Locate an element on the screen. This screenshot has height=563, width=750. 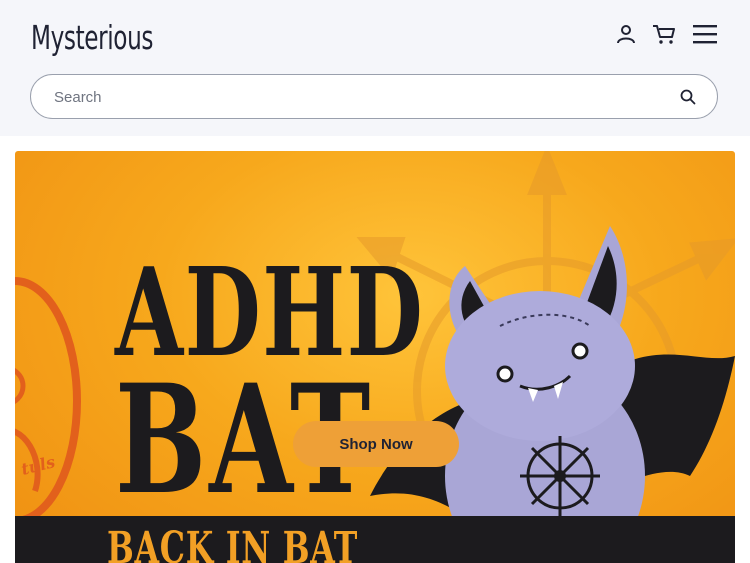
search-bar is located at coordinates (374, 97).